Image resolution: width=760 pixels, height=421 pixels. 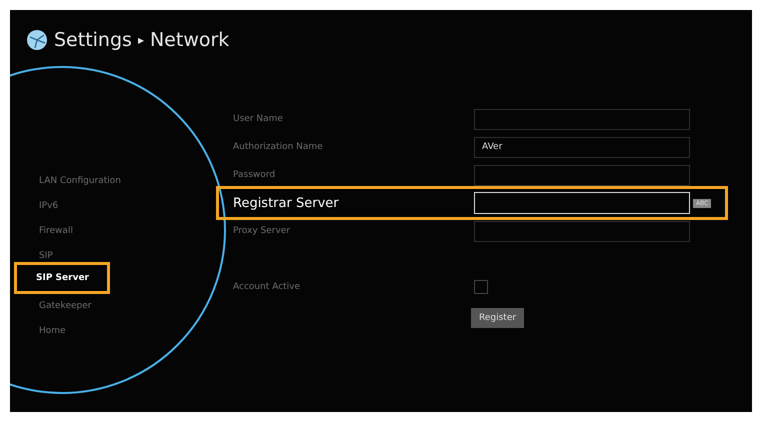 I want to click on input-field: AVer, so click(x=582, y=147).